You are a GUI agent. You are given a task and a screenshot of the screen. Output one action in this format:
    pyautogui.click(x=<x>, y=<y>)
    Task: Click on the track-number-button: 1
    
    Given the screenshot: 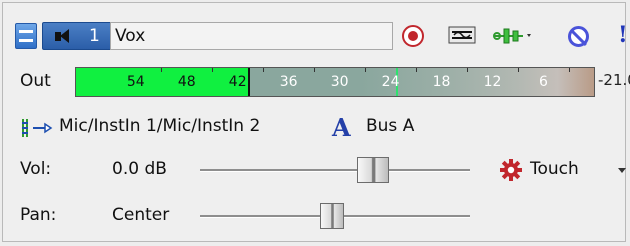 What is the action you would take?
    pyautogui.click(x=78, y=36)
    